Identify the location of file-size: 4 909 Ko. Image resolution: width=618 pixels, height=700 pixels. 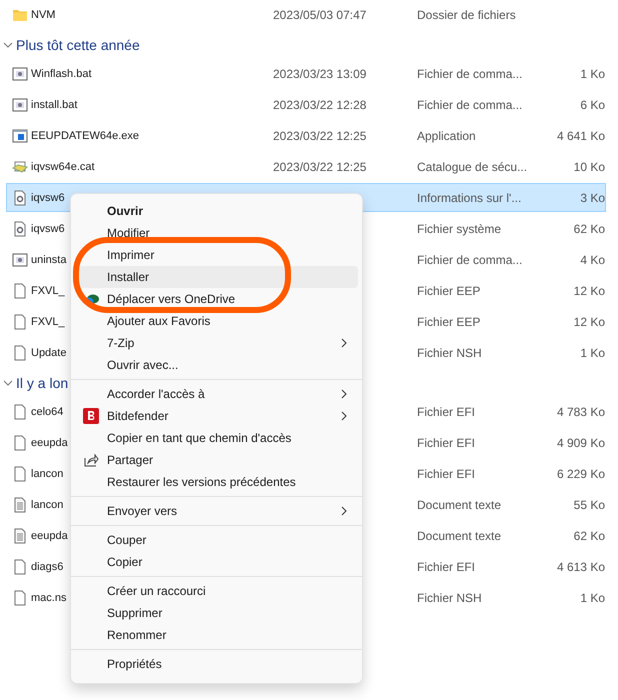
(580, 443).